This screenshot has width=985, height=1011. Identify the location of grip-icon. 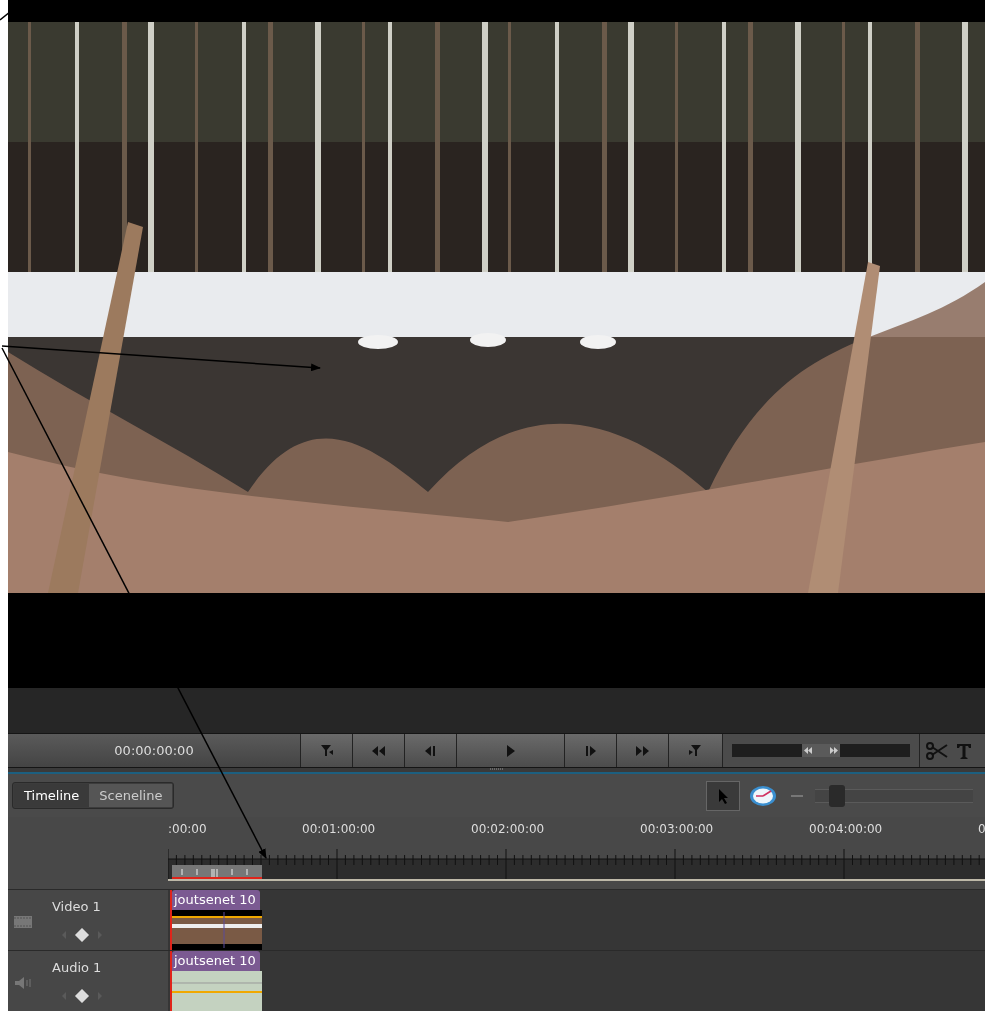
(496, 769).